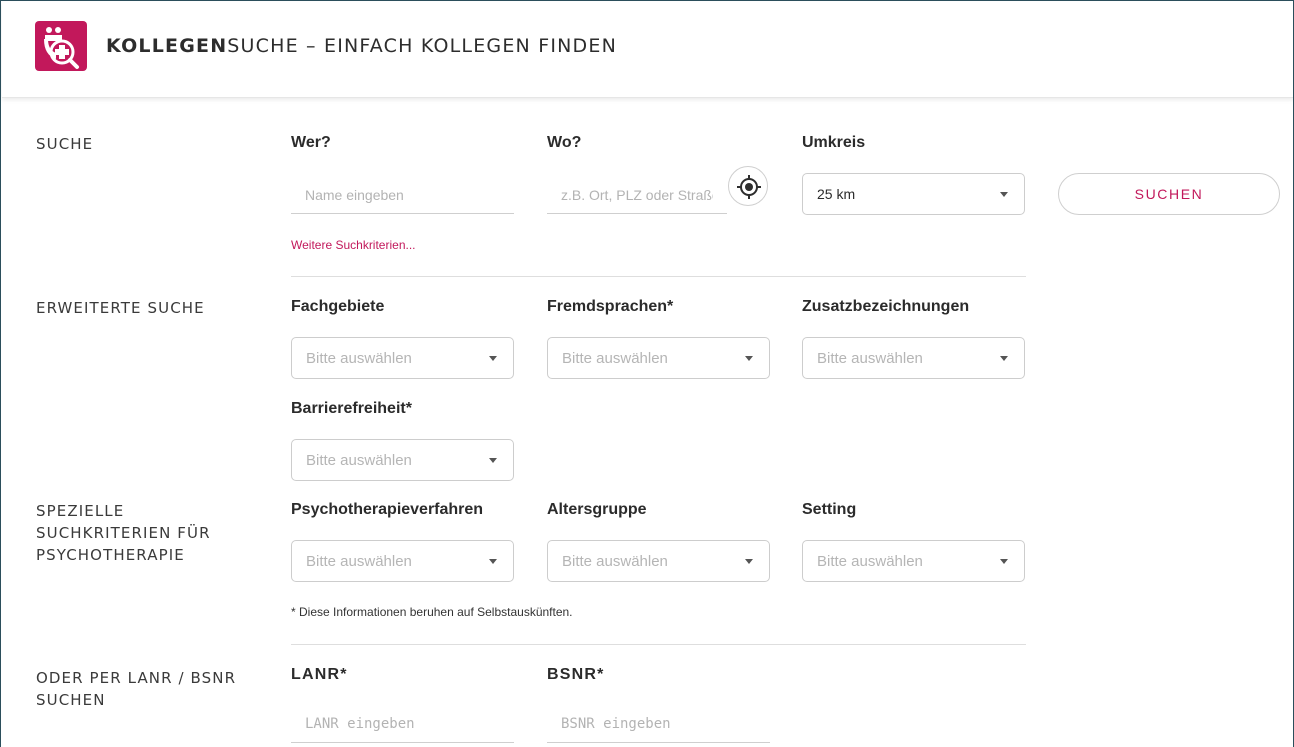 The image size is (1294, 747). Describe the element at coordinates (610, 306) in the screenshot. I see `fremdsprachen-label: Fremdsprachen*` at that location.